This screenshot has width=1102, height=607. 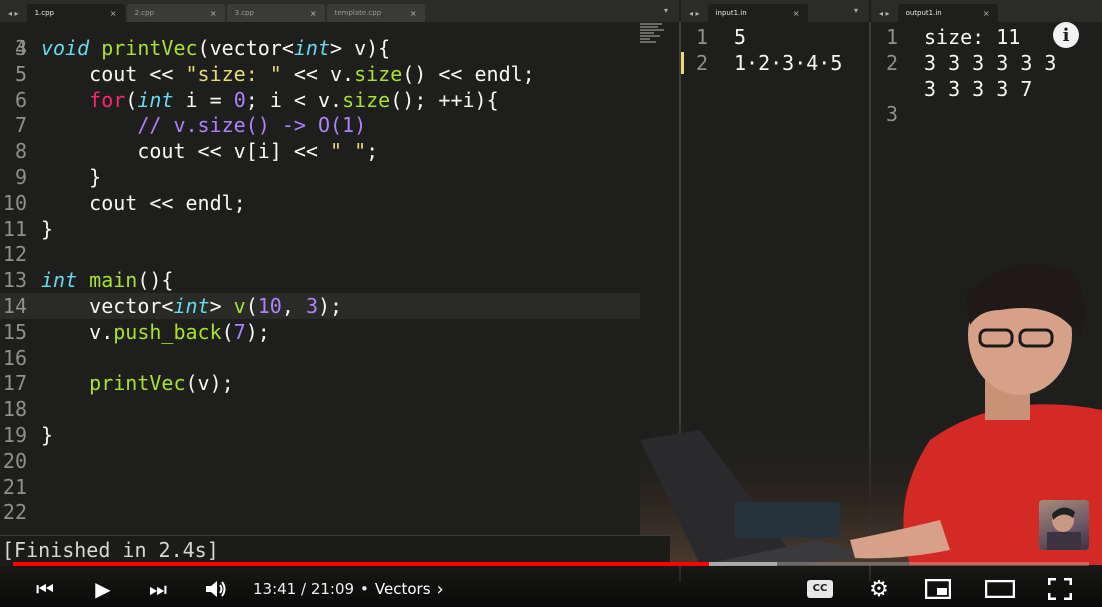 What do you see at coordinates (24, 41) in the screenshot?
I see `partial-line: 3` at bounding box center [24, 41].